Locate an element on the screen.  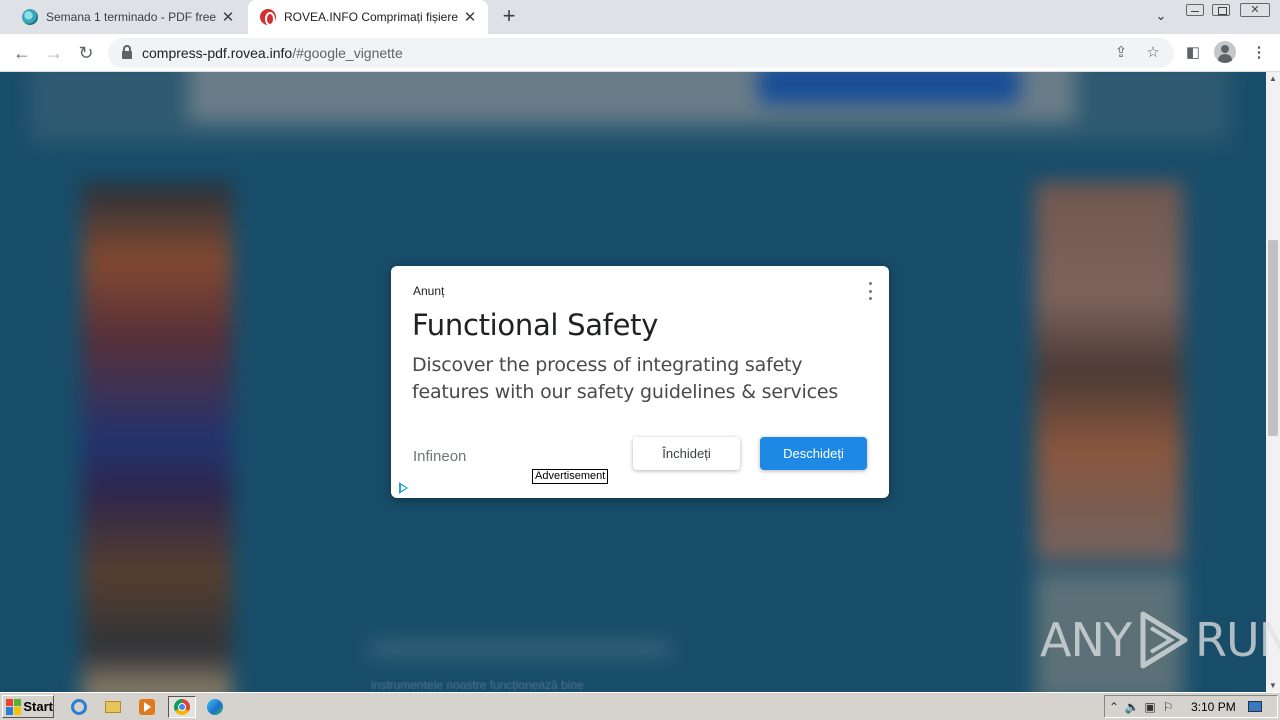
start-label: Start is located at coordinates (38, 706).